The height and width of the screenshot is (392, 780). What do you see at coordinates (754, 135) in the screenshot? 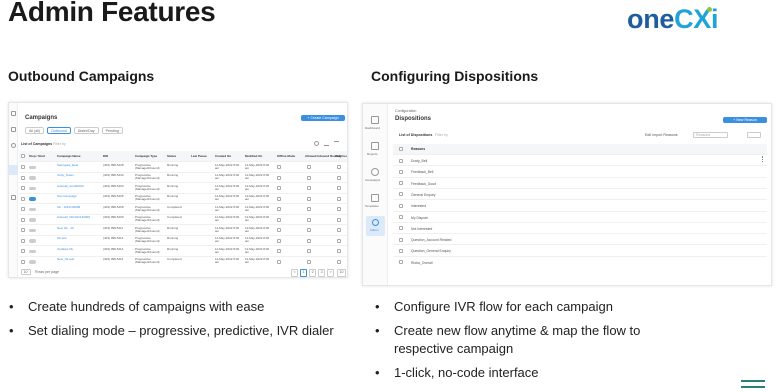
I see `columns-menu-button` at bounding box center [754, 135].